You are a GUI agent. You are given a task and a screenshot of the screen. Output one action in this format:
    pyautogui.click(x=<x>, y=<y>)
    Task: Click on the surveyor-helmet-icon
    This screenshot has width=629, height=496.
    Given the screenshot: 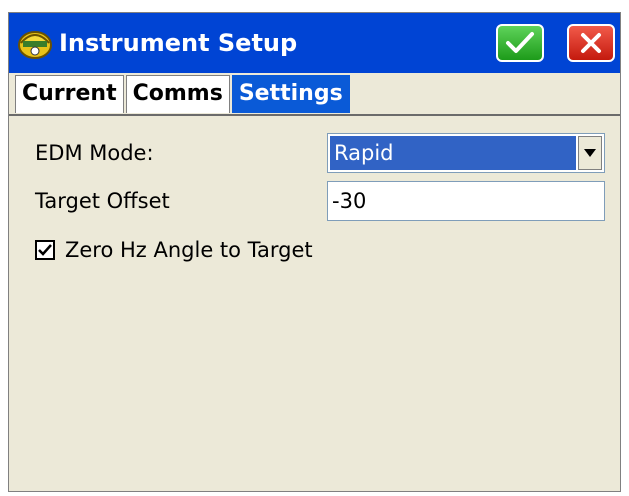 What is the action you would take?
    pyautogui.click(x=35, y=45)
    